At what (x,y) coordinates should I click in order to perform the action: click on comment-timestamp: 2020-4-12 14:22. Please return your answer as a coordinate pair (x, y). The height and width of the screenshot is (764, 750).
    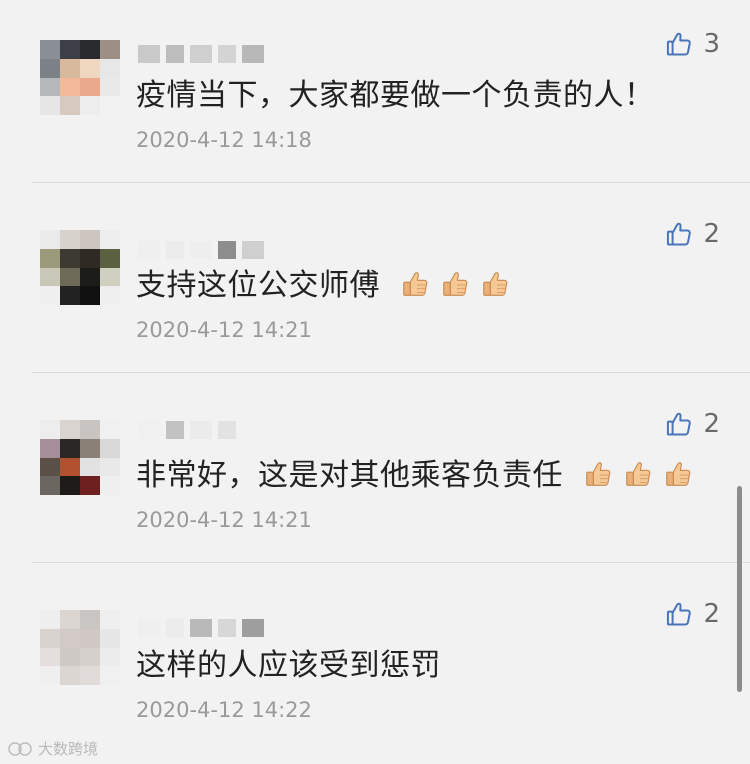
    Looking at the image, I should click on (224, 710).